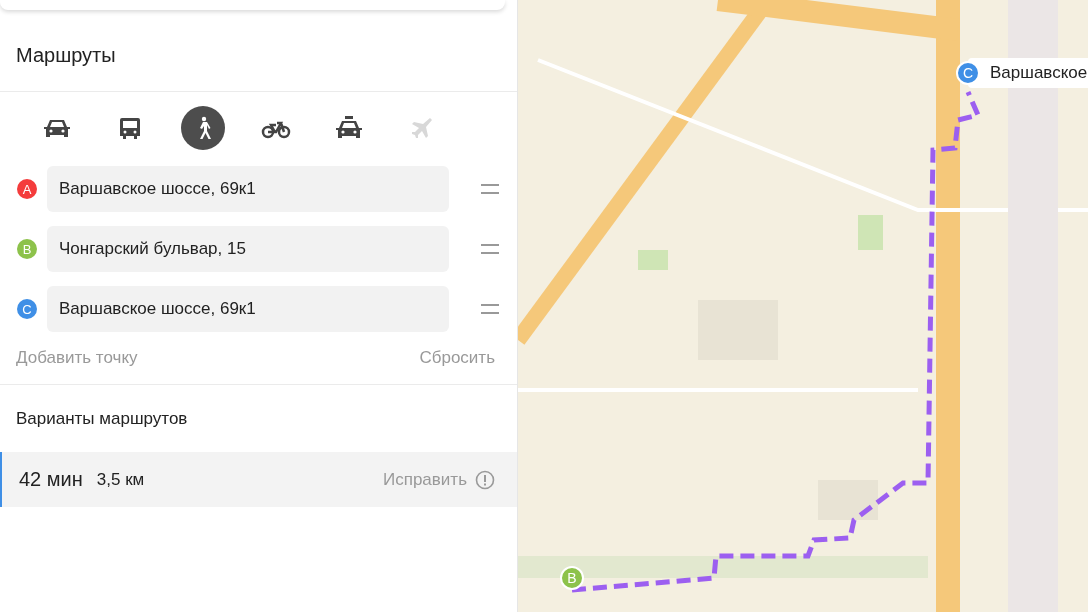  I want to click on airplane-icon, so click(422, 128).